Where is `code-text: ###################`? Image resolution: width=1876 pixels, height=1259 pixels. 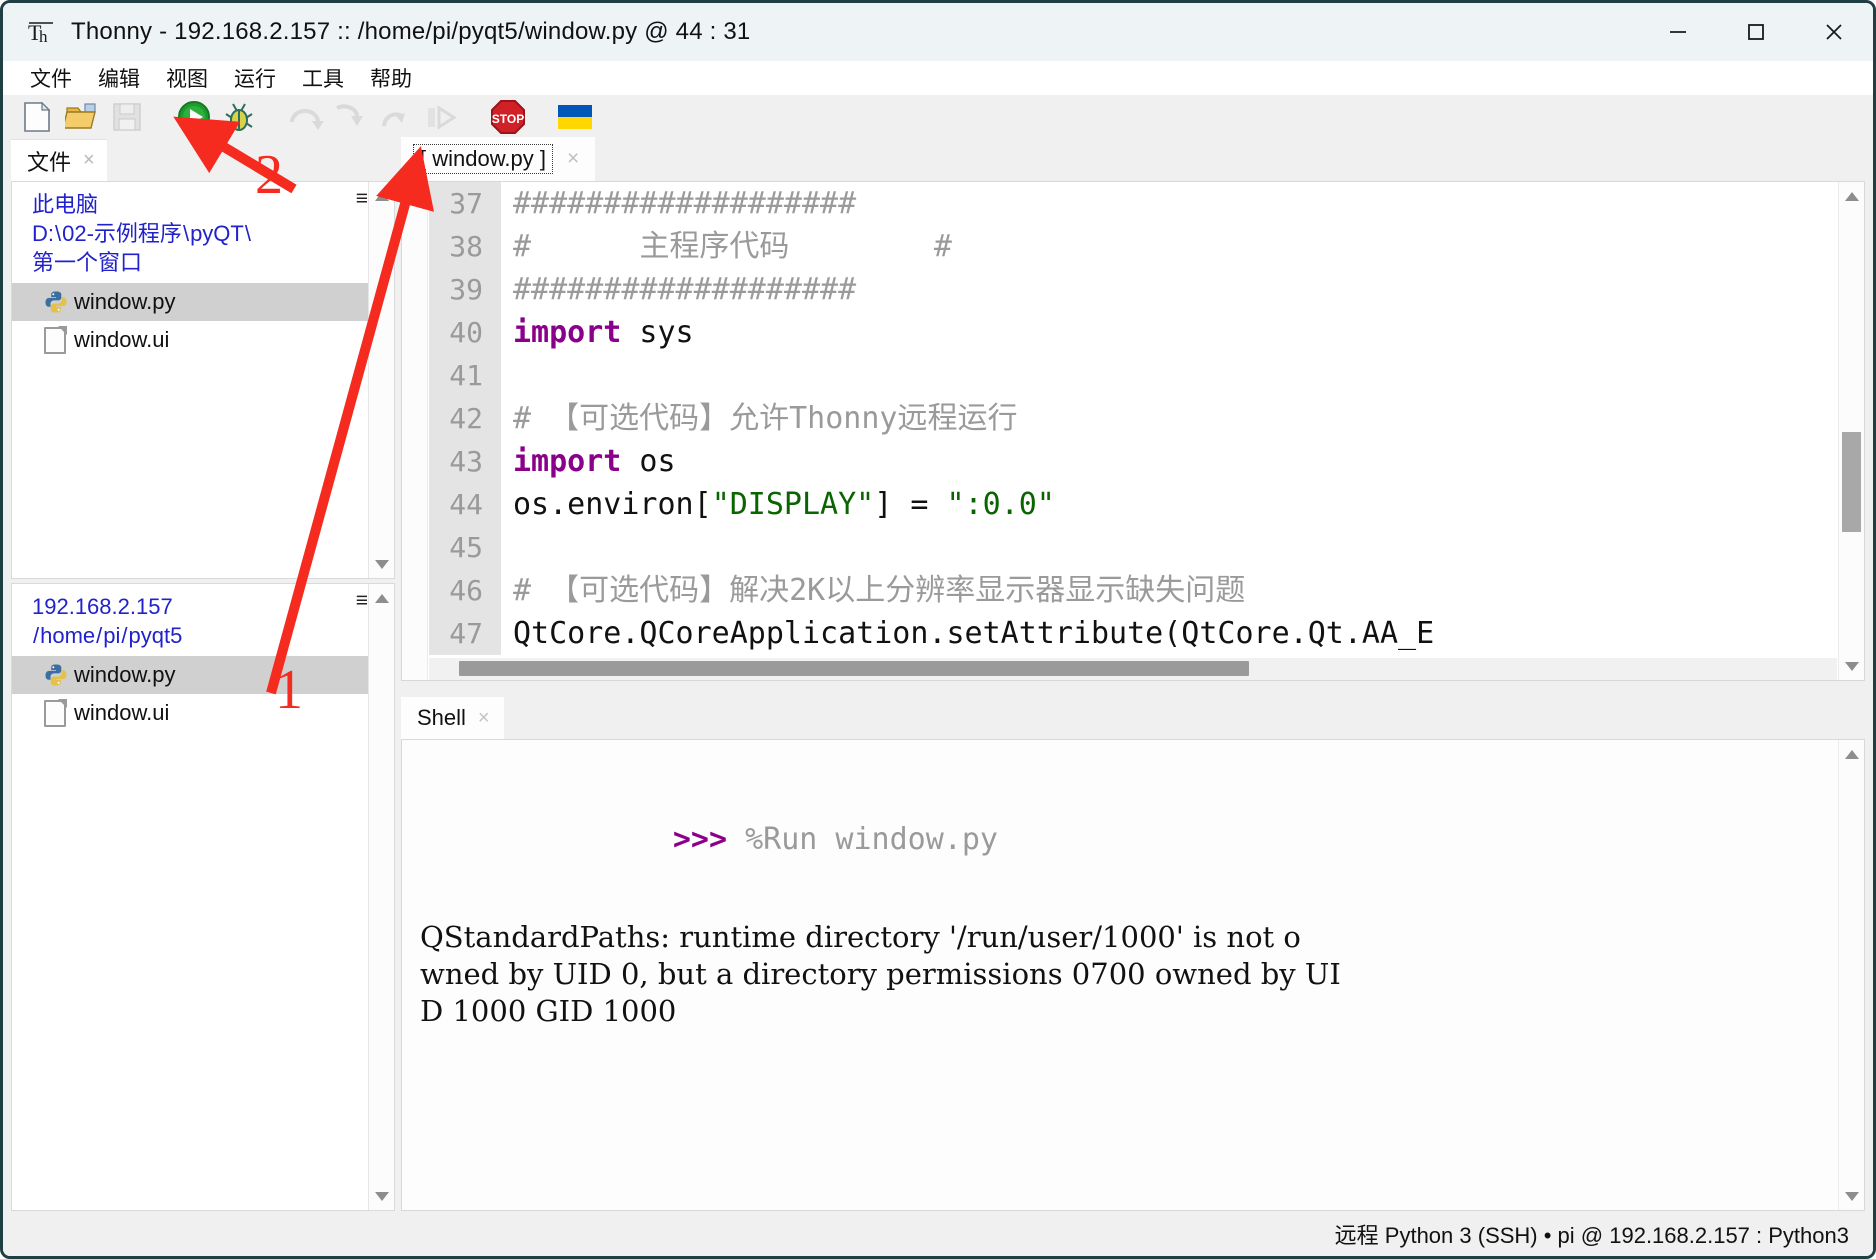
code-text: ################### is located at coordinates (685, 203).